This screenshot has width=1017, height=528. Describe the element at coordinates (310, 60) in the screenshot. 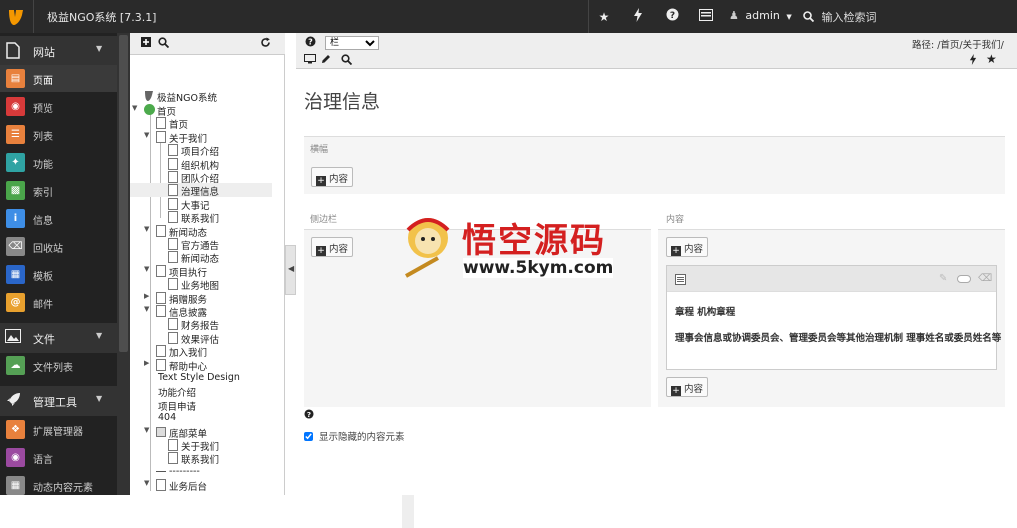

I see `view-page-icon` at that location.